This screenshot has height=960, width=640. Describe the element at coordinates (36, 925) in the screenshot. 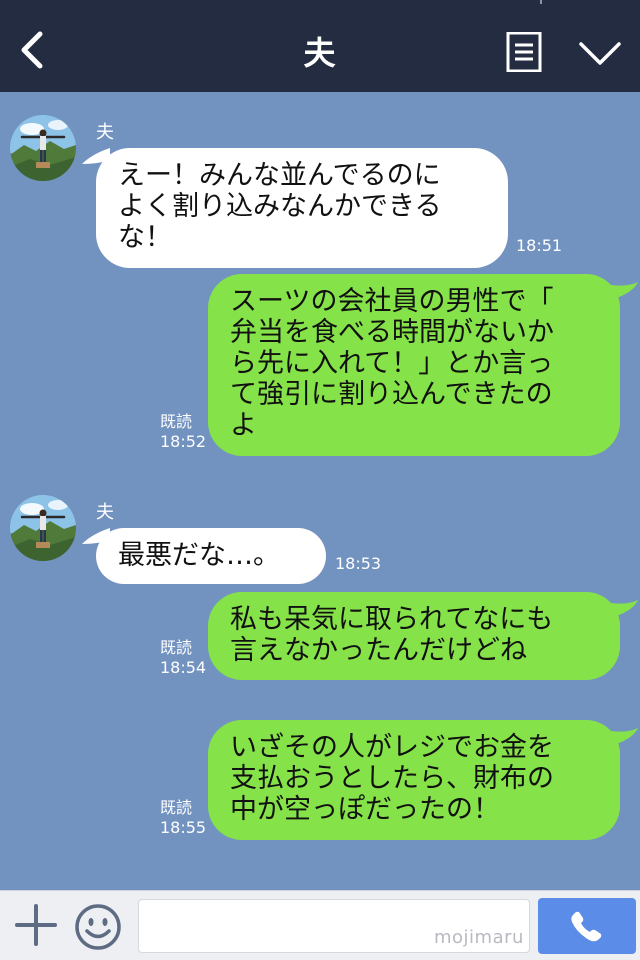

I see `plus-icon` at that location.